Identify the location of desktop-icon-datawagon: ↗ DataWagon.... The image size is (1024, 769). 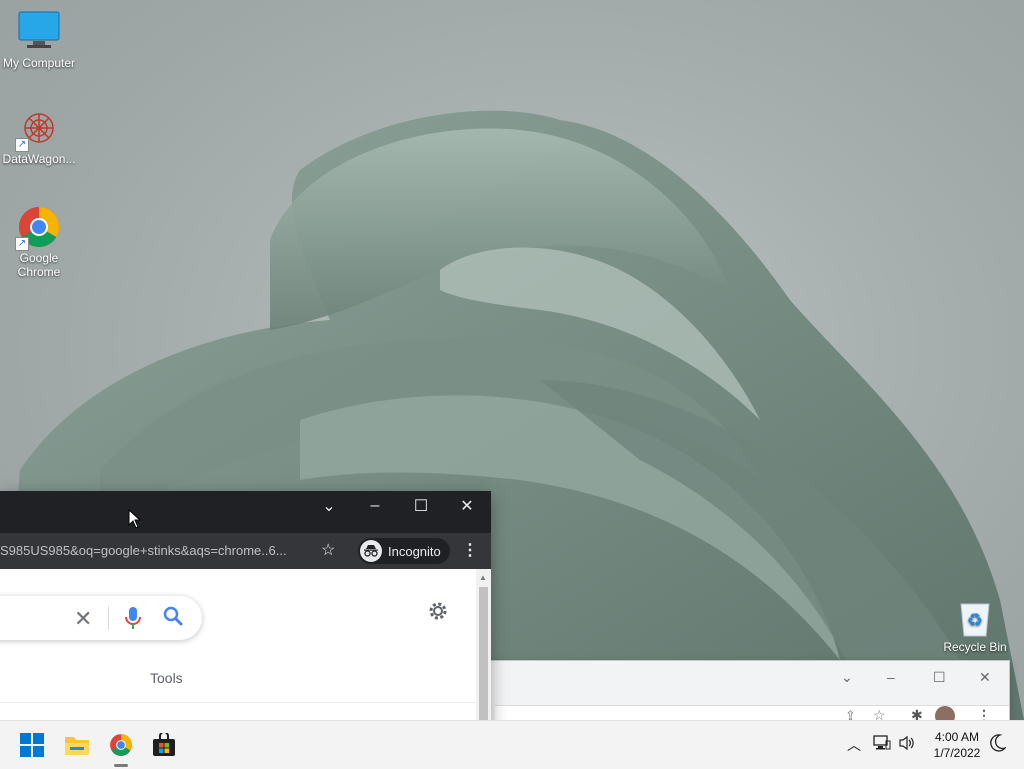
(39, 136).